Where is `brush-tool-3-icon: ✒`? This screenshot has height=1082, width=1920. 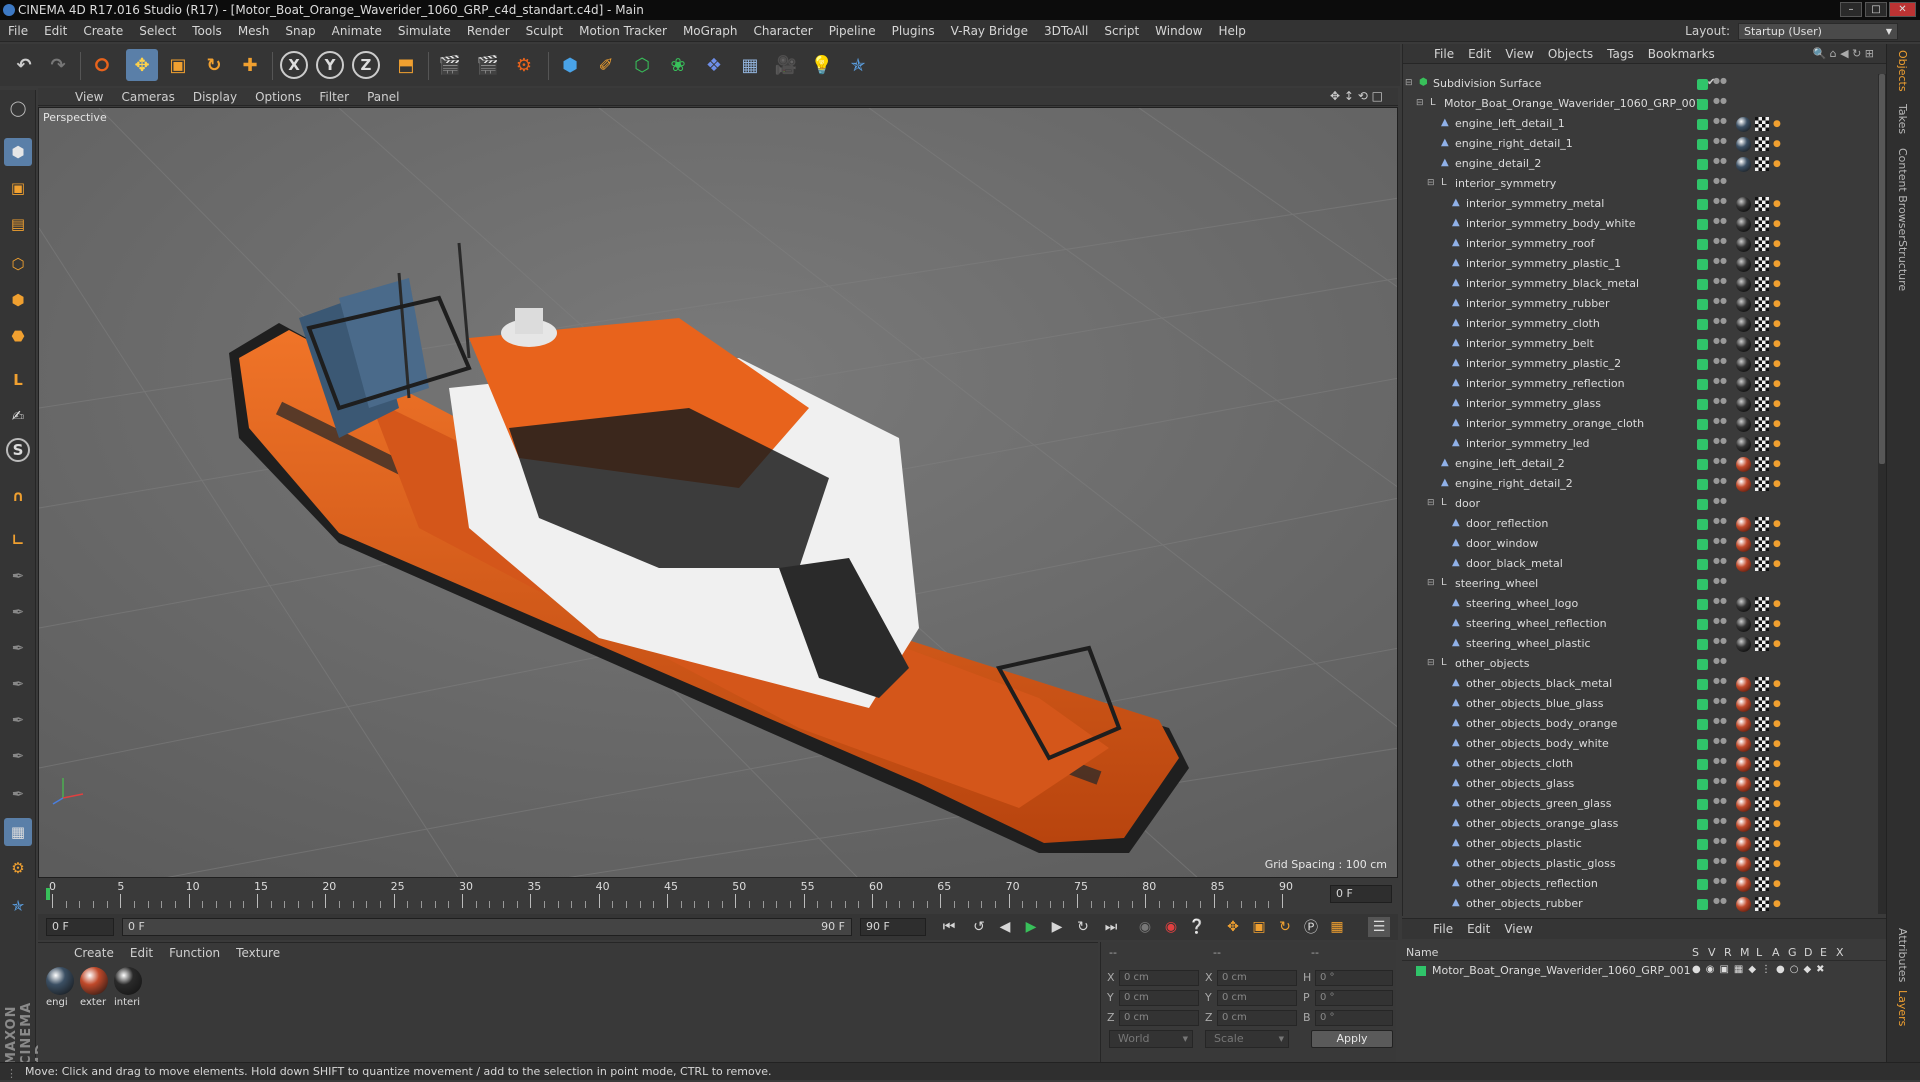 brush-tool-3-icon: ✒ is located at coordinates (18, 648).